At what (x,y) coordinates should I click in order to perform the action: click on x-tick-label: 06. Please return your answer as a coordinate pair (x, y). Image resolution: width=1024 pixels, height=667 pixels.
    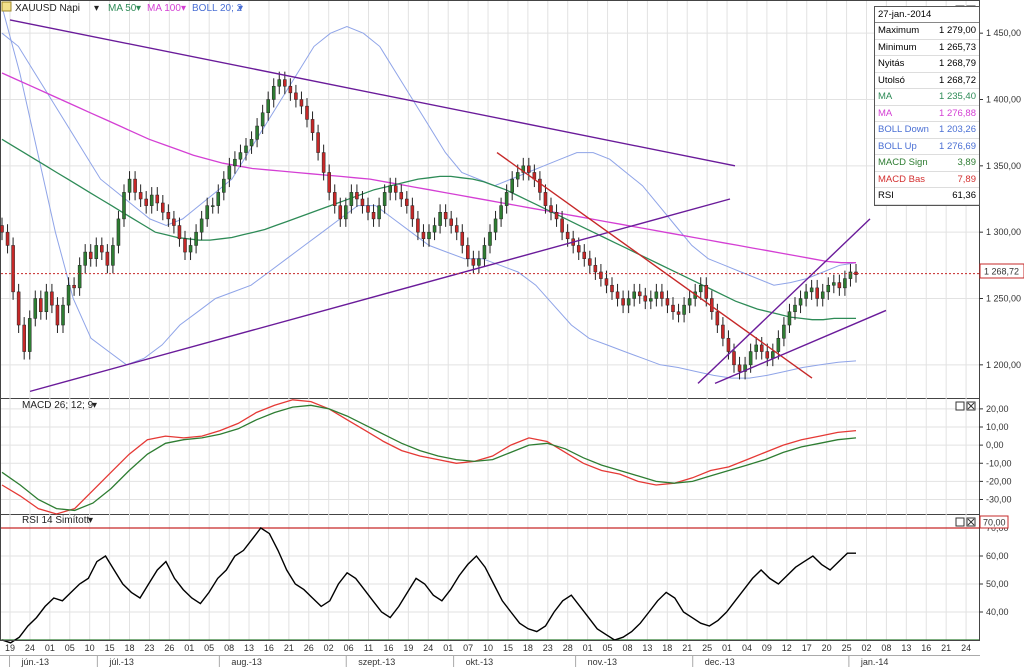
    Looking at the image, I should click on (349, 648).